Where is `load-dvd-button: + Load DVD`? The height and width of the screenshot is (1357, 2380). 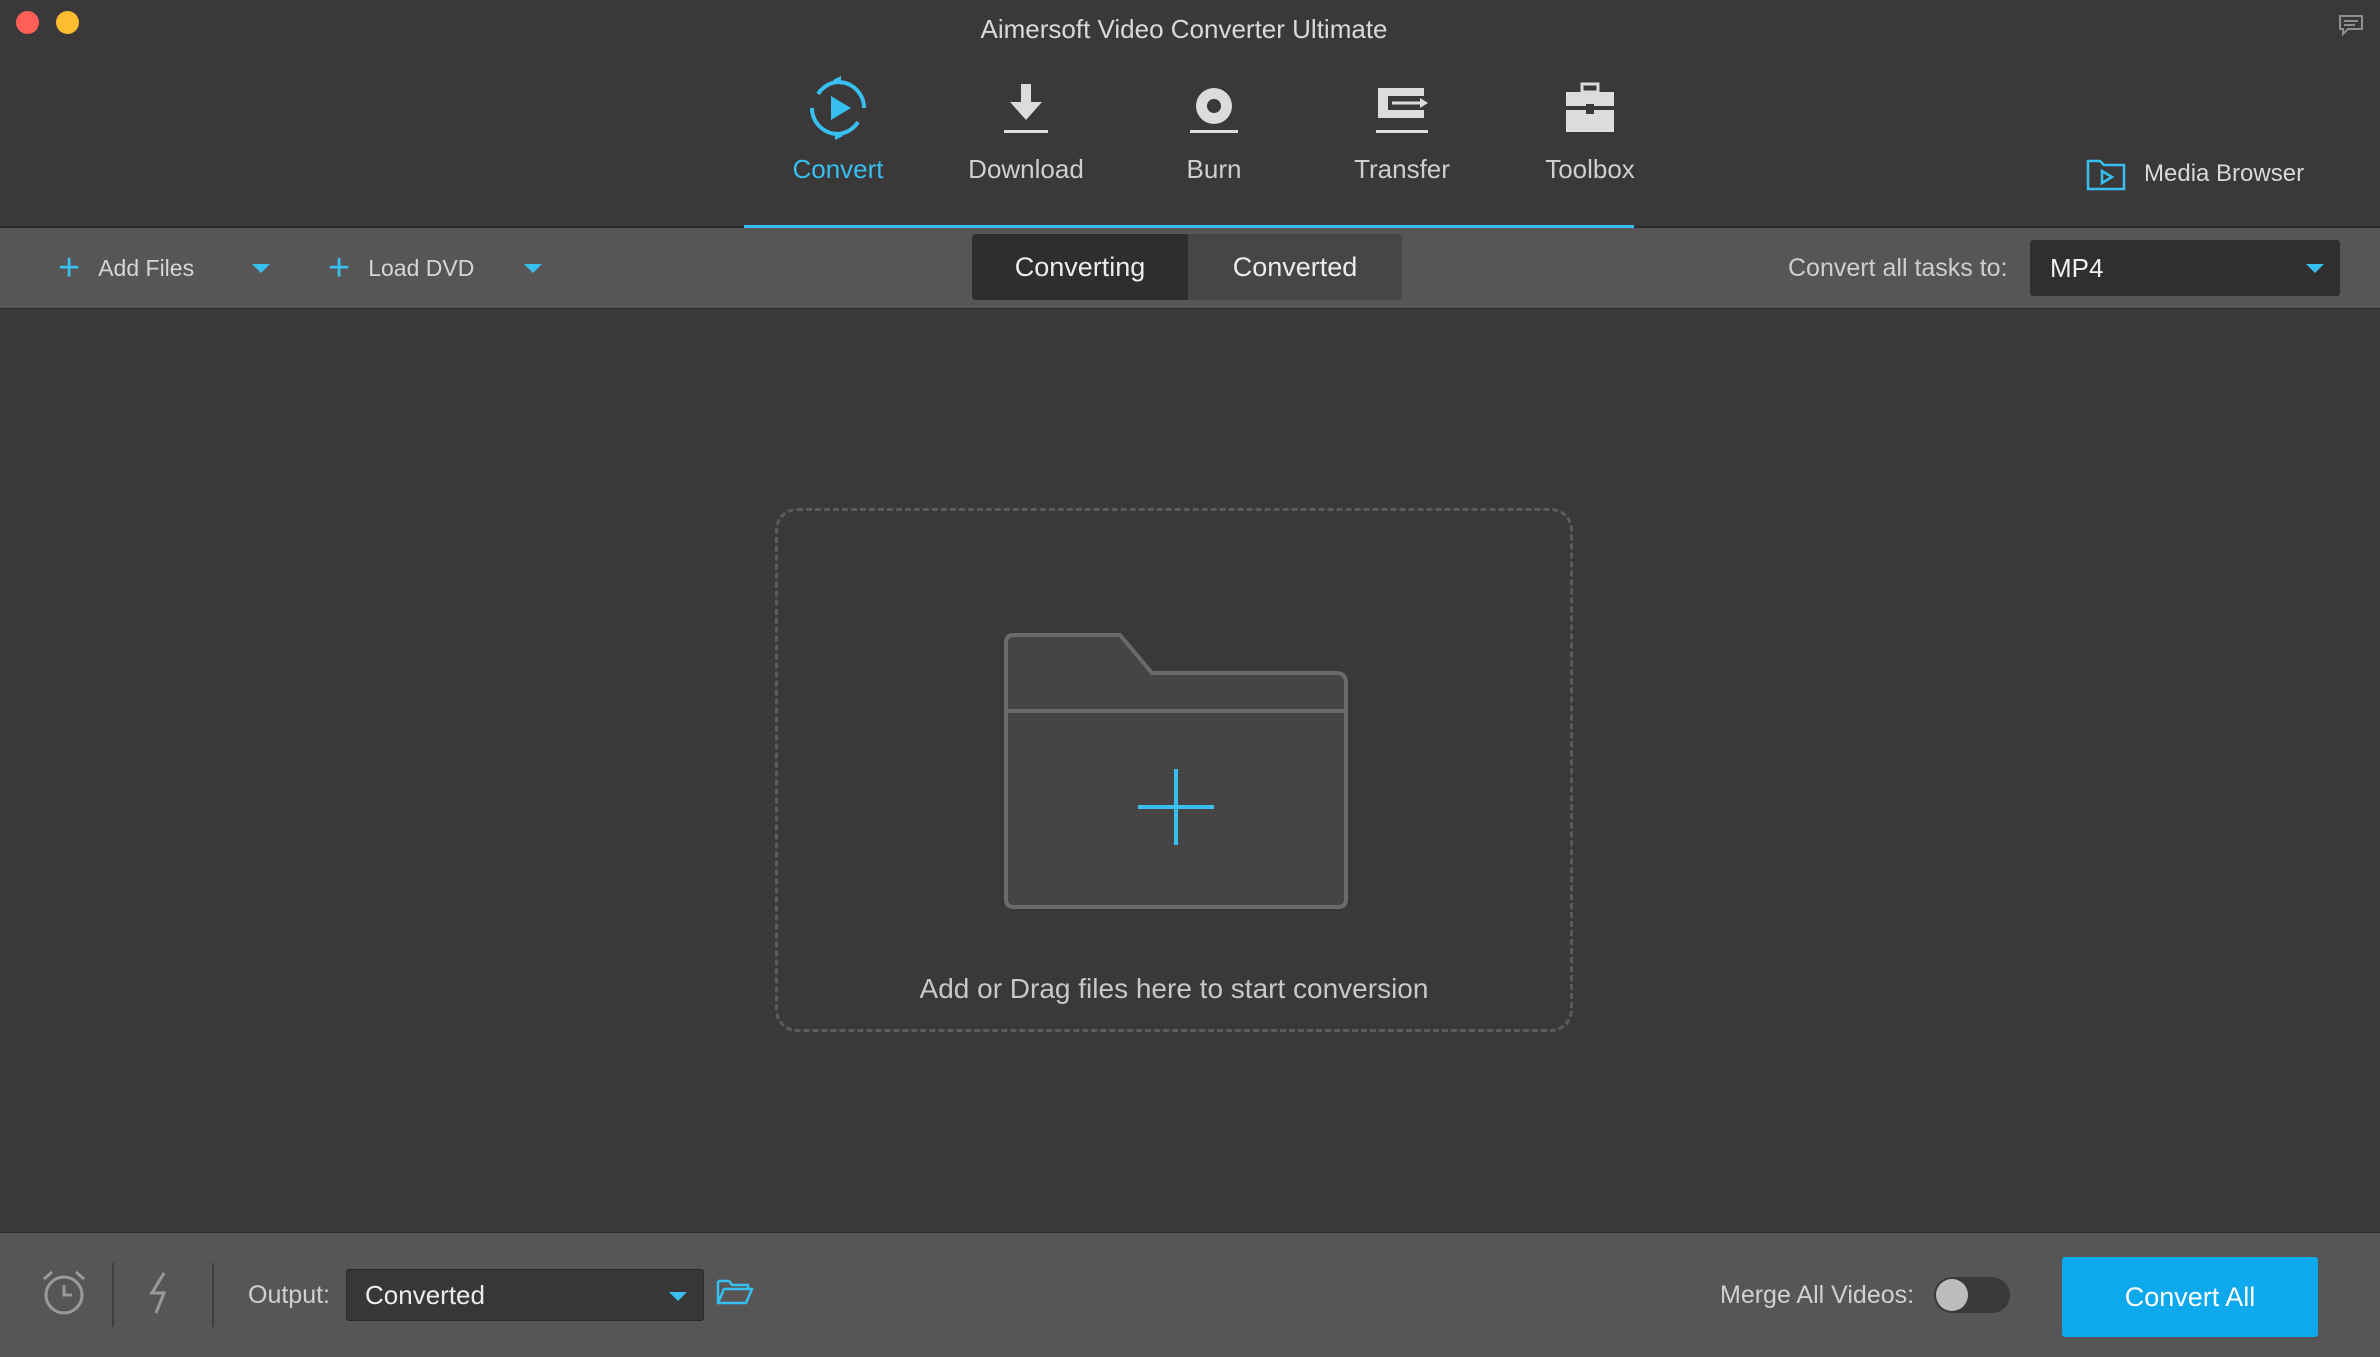
load-dvd-button: + Load DVD is located at coordinates (401, 268).